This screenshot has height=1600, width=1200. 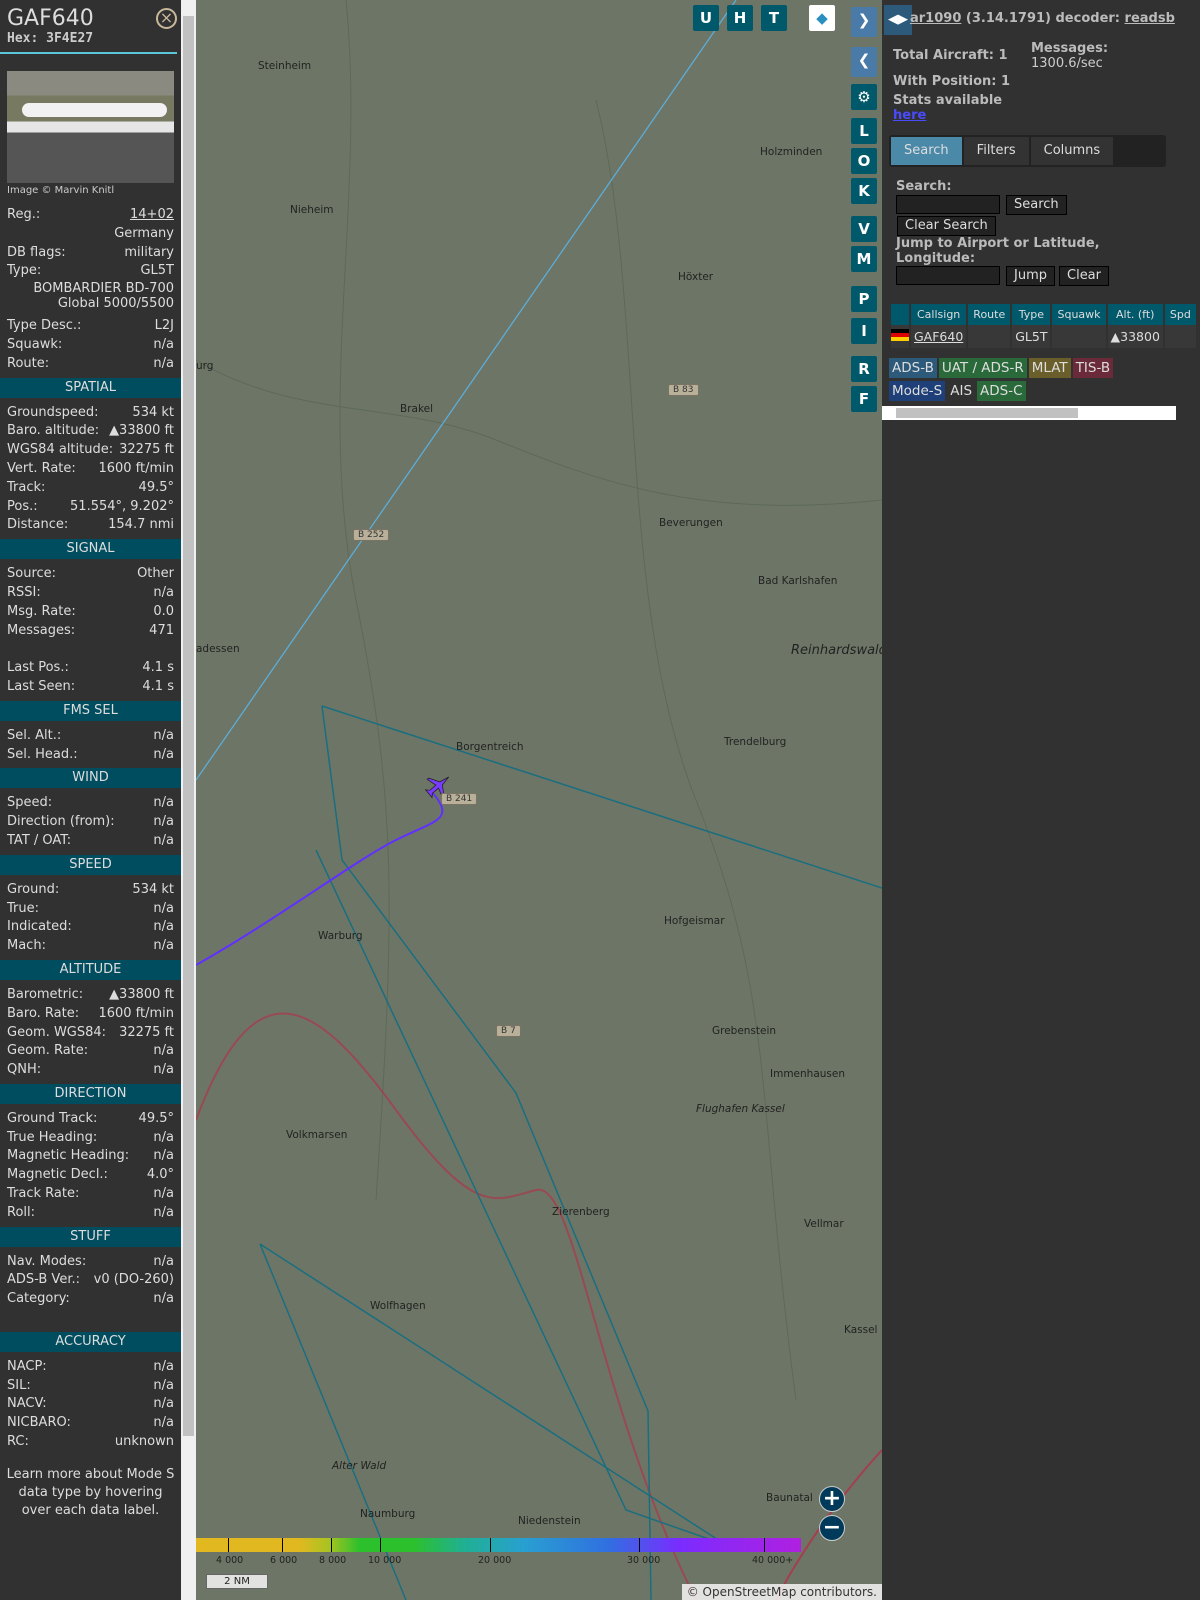 I want to click on table-row: GAF640 GL5T ▲33800, so click(x=1043, y=336).